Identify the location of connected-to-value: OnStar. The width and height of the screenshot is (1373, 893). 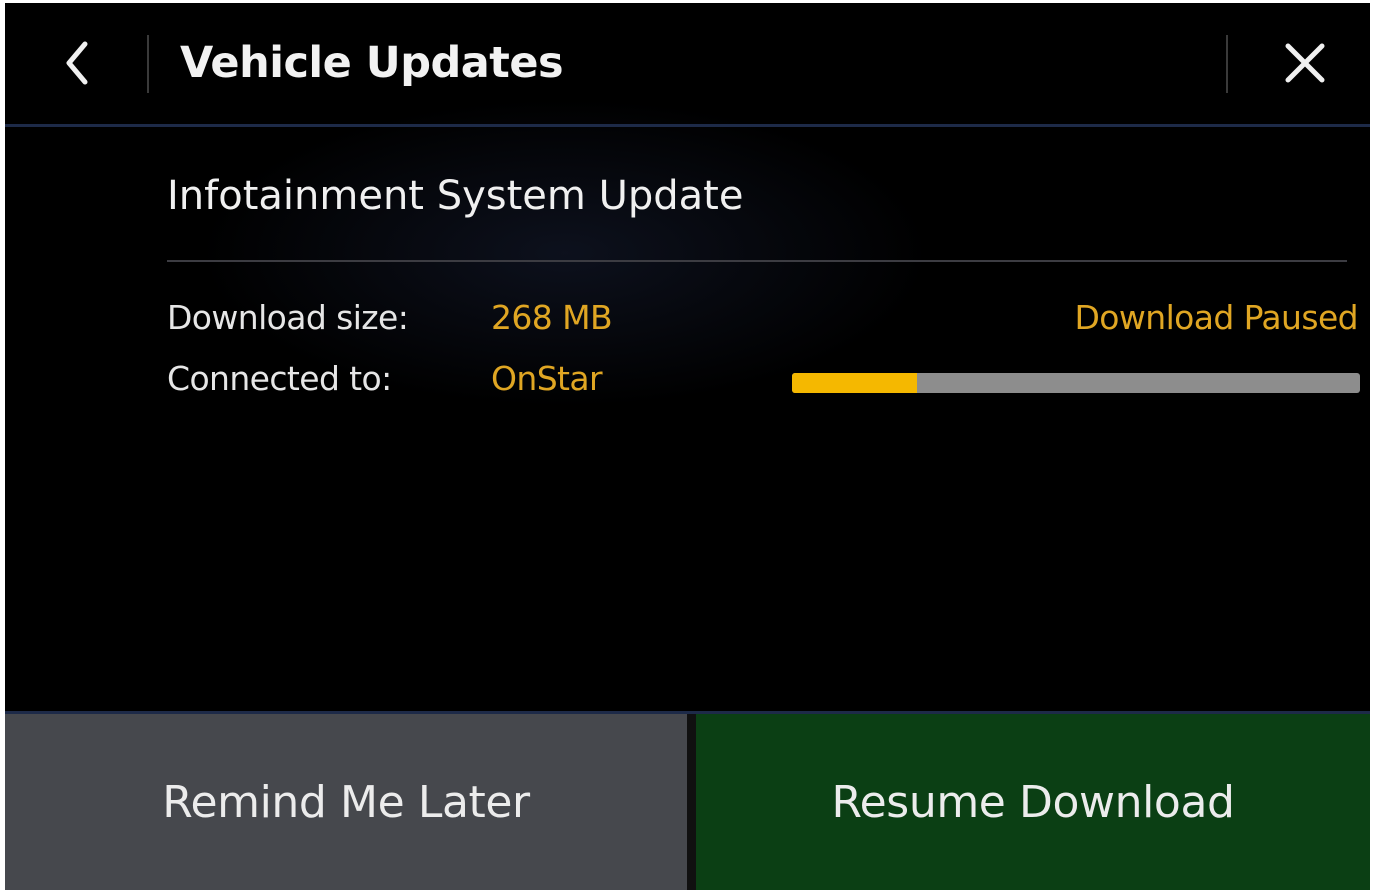
(547, 378).